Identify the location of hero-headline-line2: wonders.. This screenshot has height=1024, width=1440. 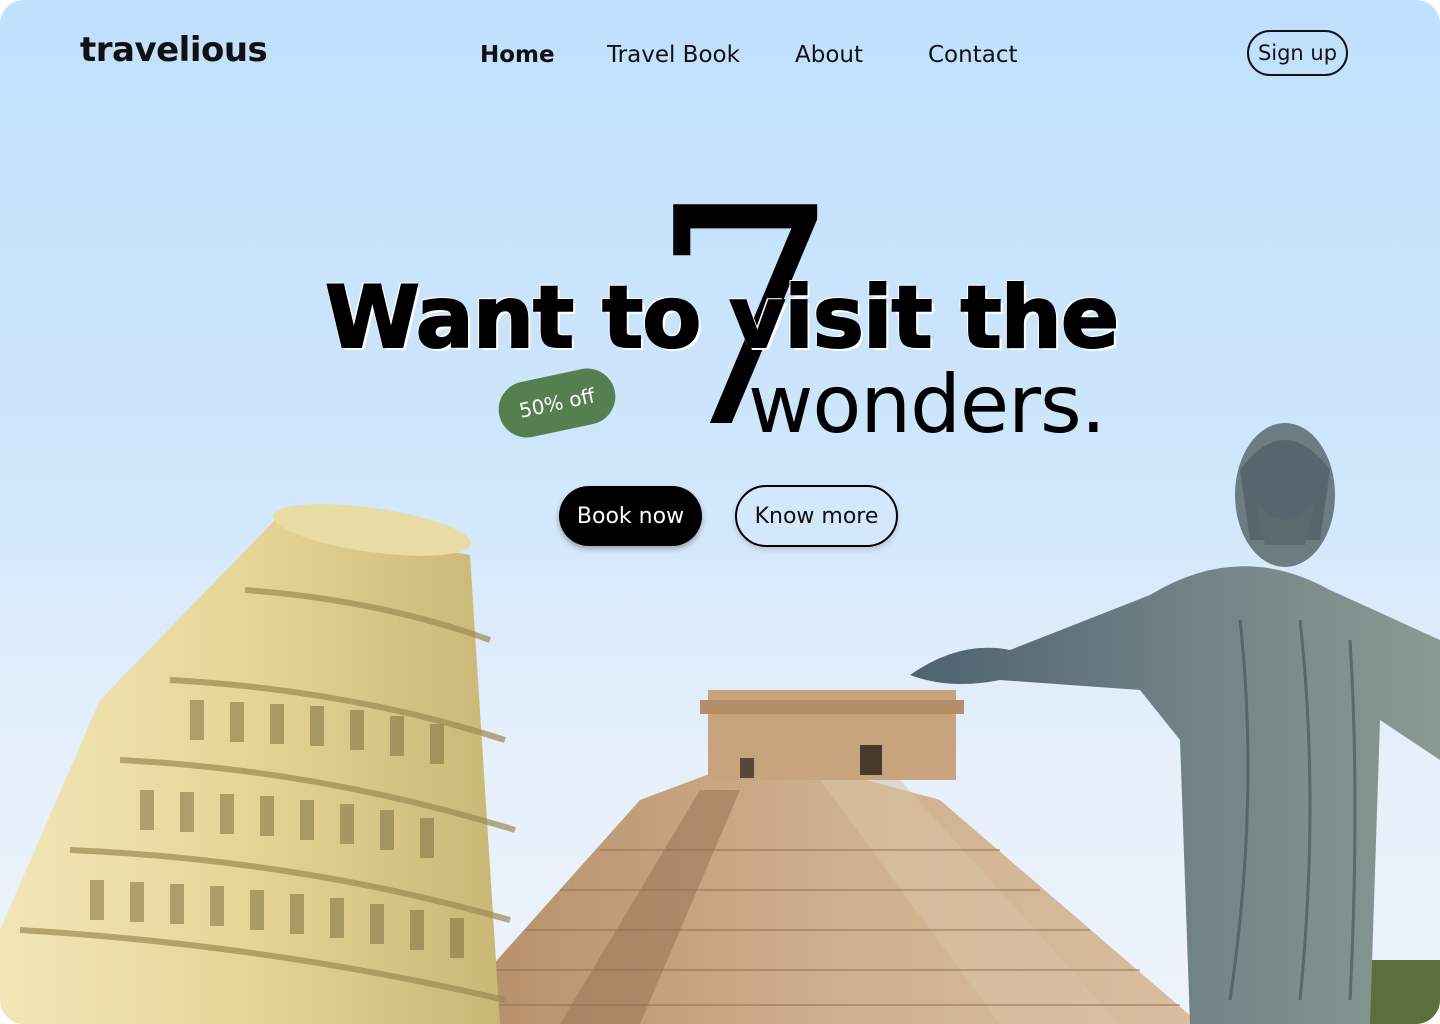
(927, 404).